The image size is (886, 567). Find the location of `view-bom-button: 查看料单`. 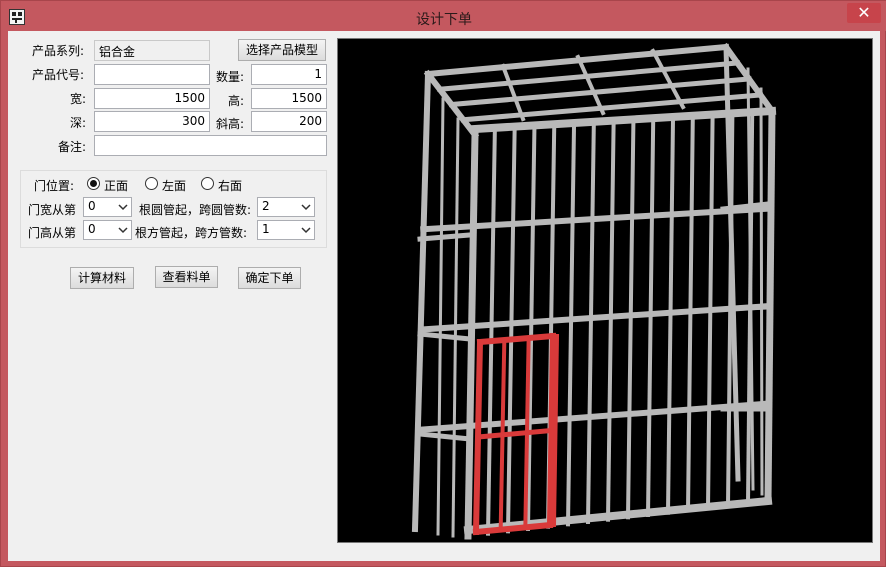

view-bom-button: 查看料单 is located at coordinates (186, 277).